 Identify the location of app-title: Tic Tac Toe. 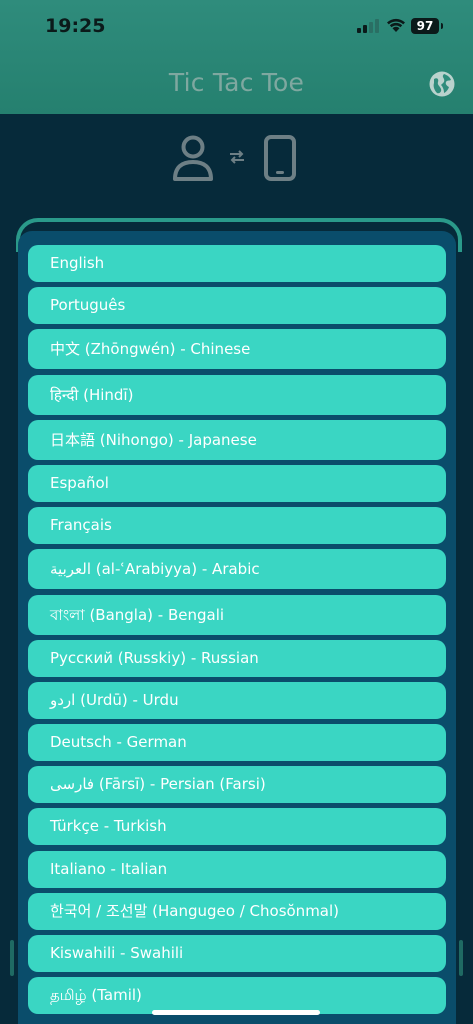
(236, 82).